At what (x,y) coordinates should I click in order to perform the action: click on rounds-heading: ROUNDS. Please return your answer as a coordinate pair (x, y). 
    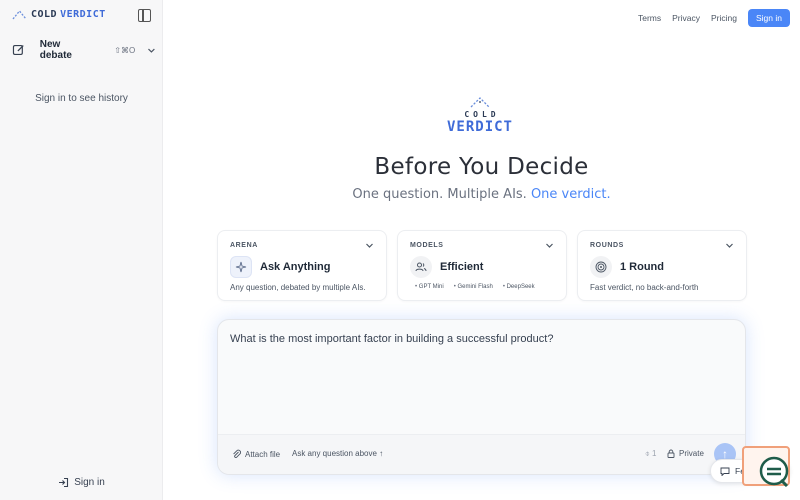
    Looking at the image, I should click on (607, 245).